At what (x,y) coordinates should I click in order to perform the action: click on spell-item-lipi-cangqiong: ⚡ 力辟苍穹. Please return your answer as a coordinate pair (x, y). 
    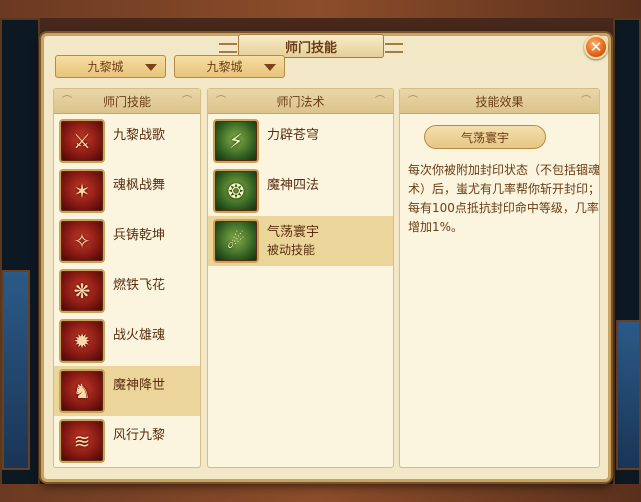
    Looking at the image, I should click on (300, 141).